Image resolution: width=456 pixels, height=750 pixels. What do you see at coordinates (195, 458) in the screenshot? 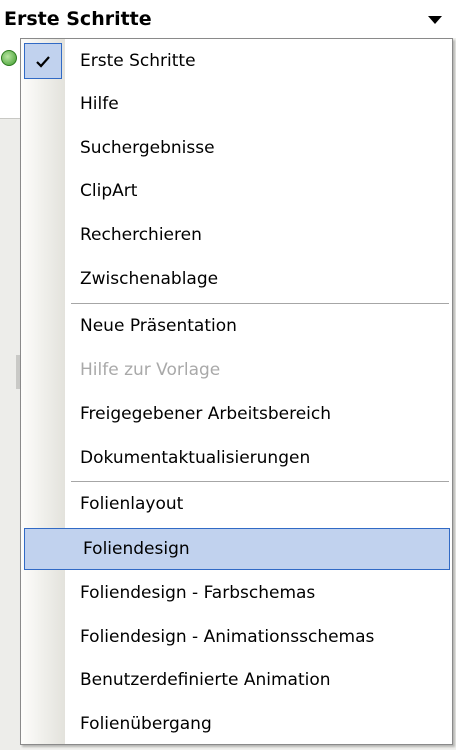
I see `menu-item-label: Dokumentaktualisierungen` at bounding box center [195, 458].